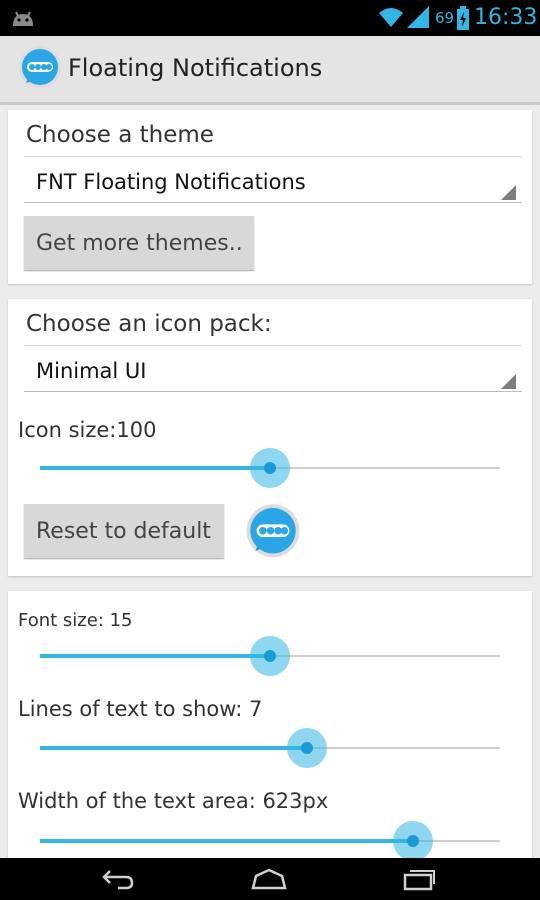 The height and width of the screenshot is (900, 540). What do you see at coordinates (87, 430) in the screenshot?
I see `icon-size-label: Icon size:100` at bounding box center [87, 430].